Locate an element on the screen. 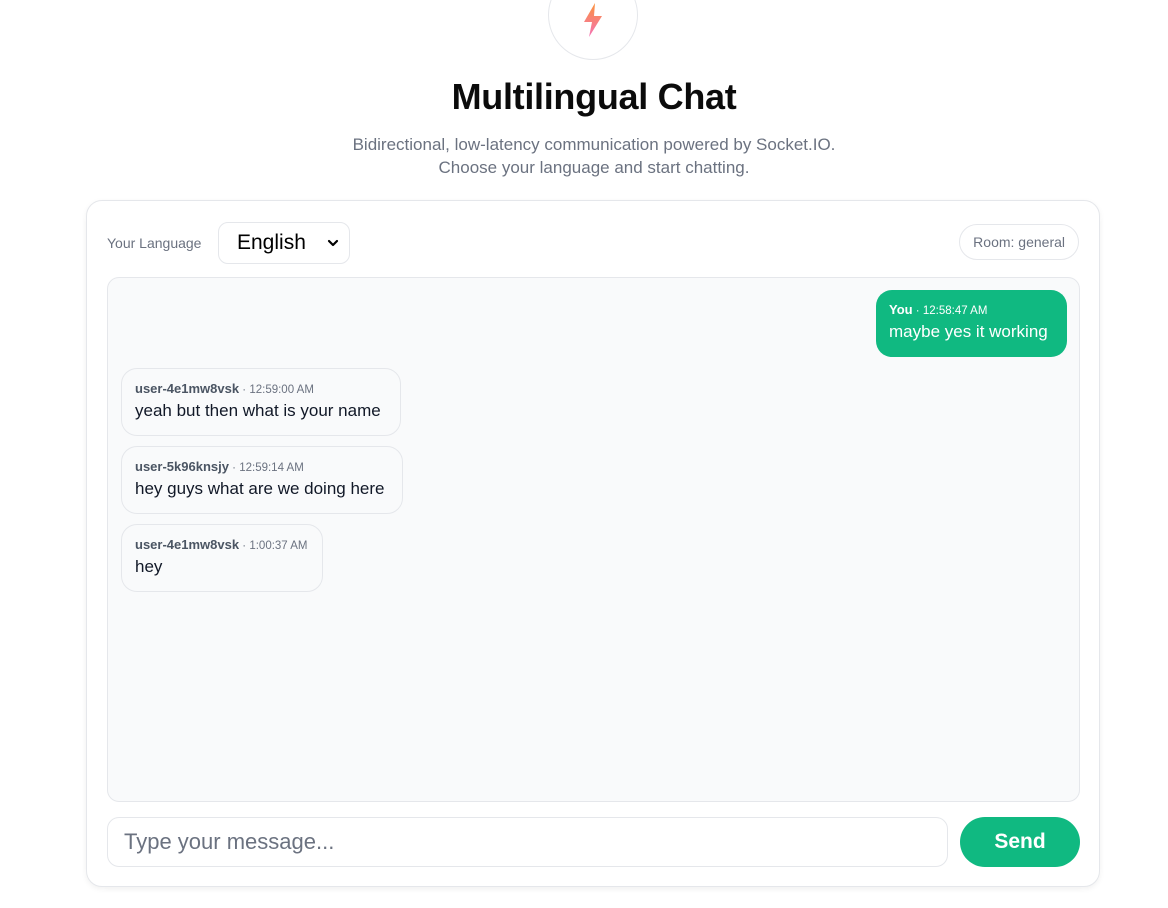  message-time: 12:59:00 AM is located at coordinates (281, 390).